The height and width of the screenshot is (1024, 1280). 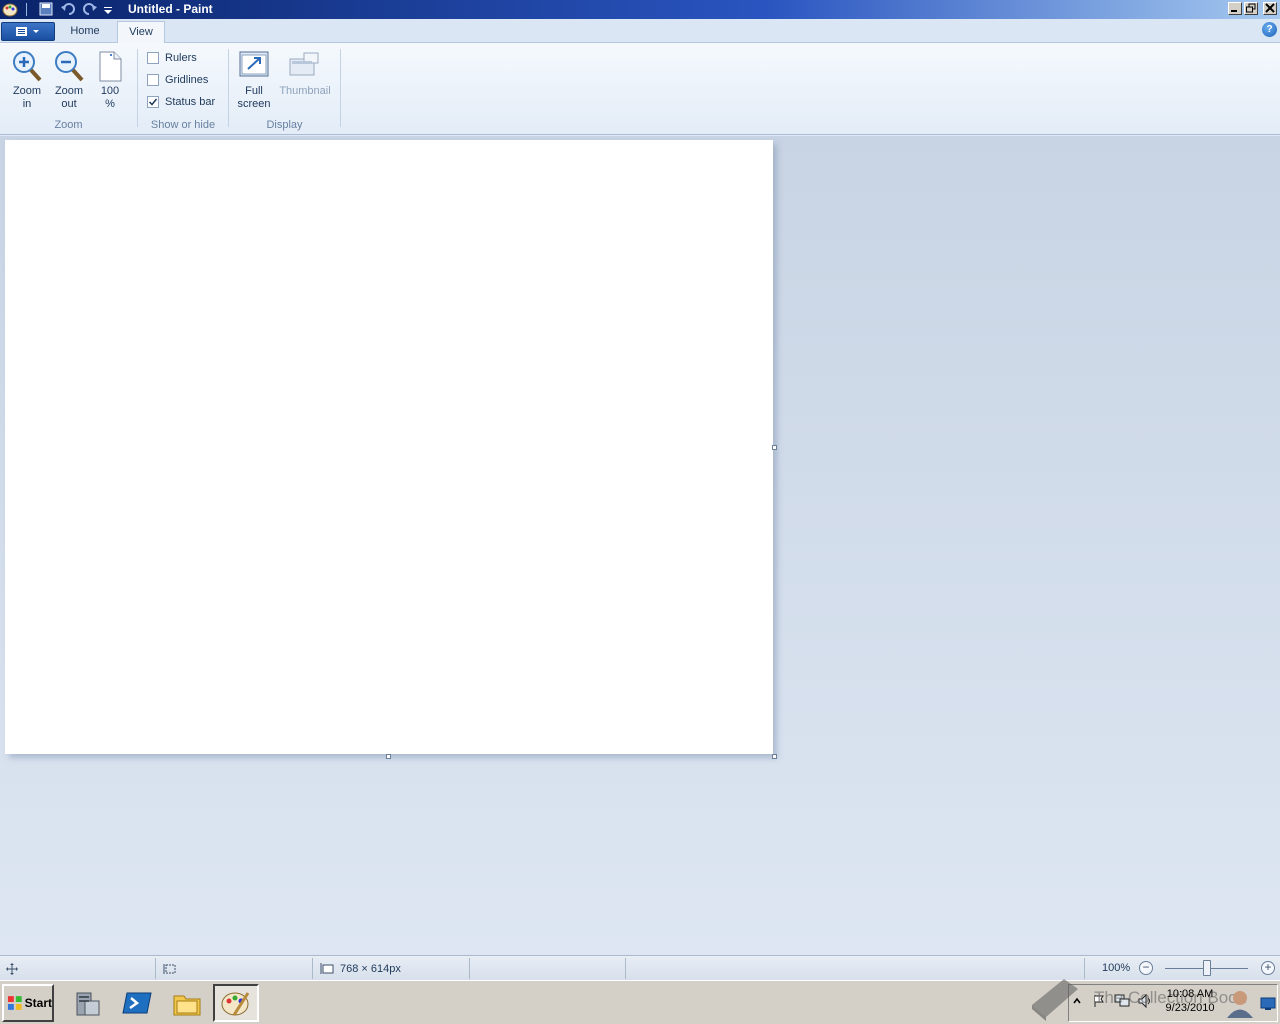 I want to click on display-group-label: Display, so click(x=284, y=125).